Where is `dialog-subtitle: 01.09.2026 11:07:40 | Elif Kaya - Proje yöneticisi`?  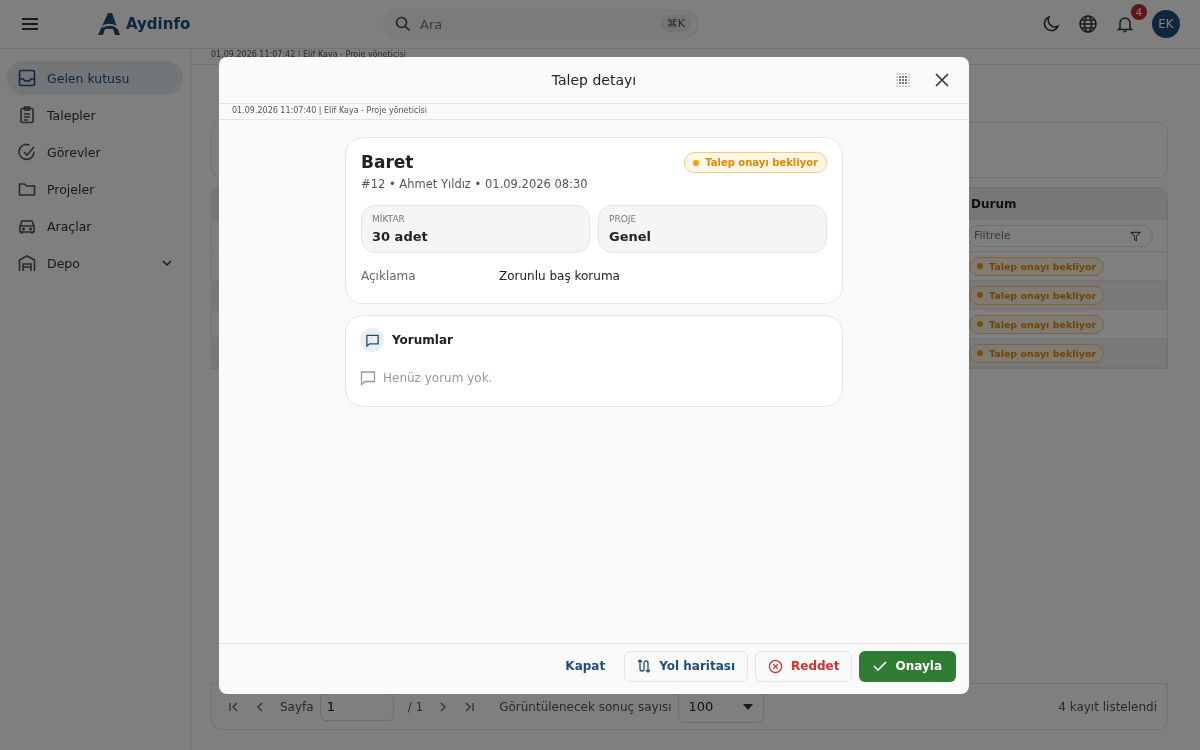 dialog-subtitle: 01.09.2026 11:07:40 | Elif Kaya - Proje yöneticisi is located at coordinates (594, 112).